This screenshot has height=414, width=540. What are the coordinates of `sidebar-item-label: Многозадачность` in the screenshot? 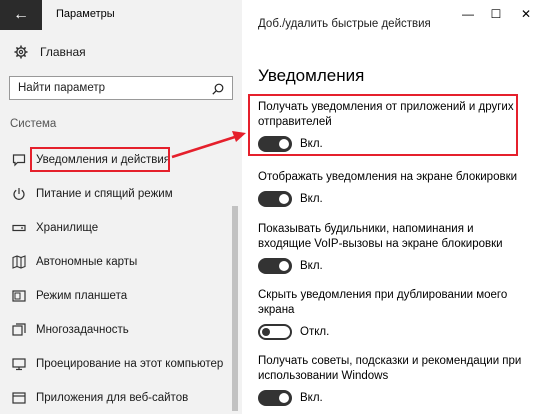 It's located at (82, 330).